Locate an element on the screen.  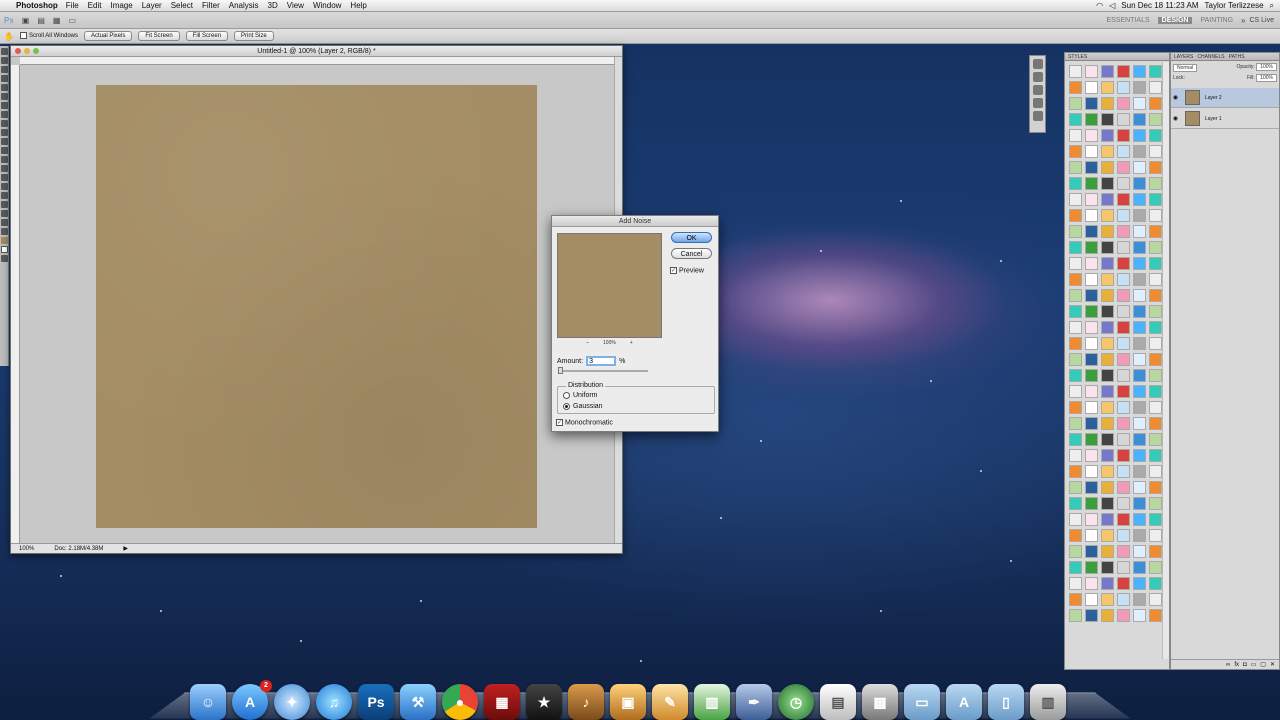
time-machine-icon: ◷ is located at coordinates (796, 702).